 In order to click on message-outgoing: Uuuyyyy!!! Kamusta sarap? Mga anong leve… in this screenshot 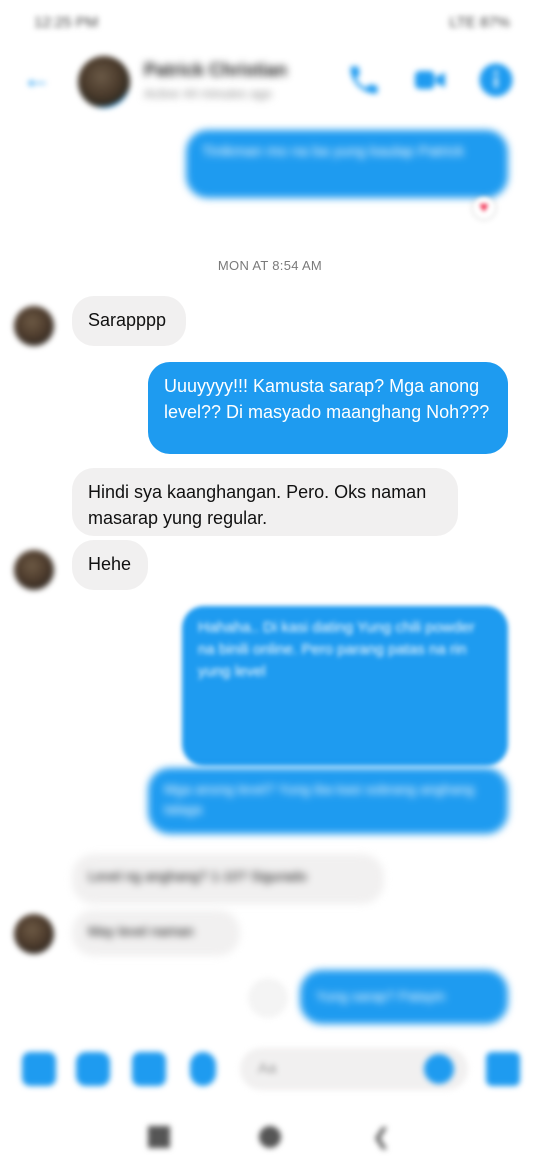, I will do `click(328, 408)`.